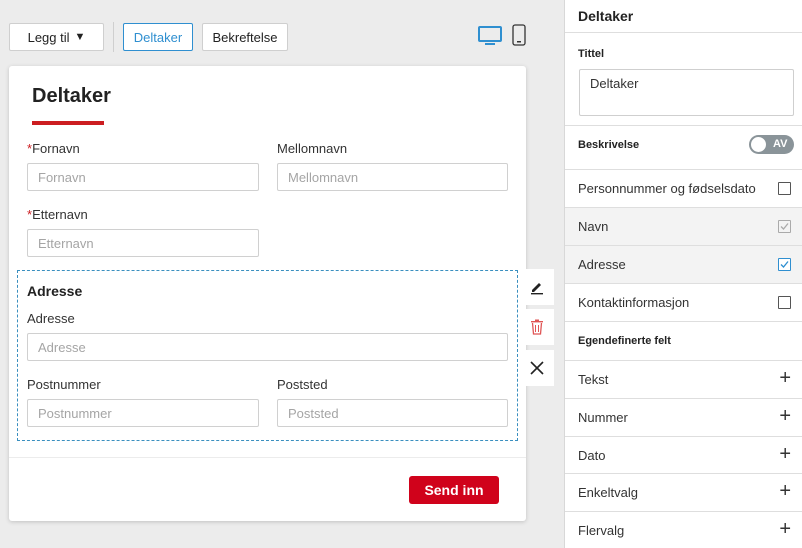 This screenshot has height=548, width=802. I want to click on field-label: Personnummer og fødselsdato, so click(667, 188).